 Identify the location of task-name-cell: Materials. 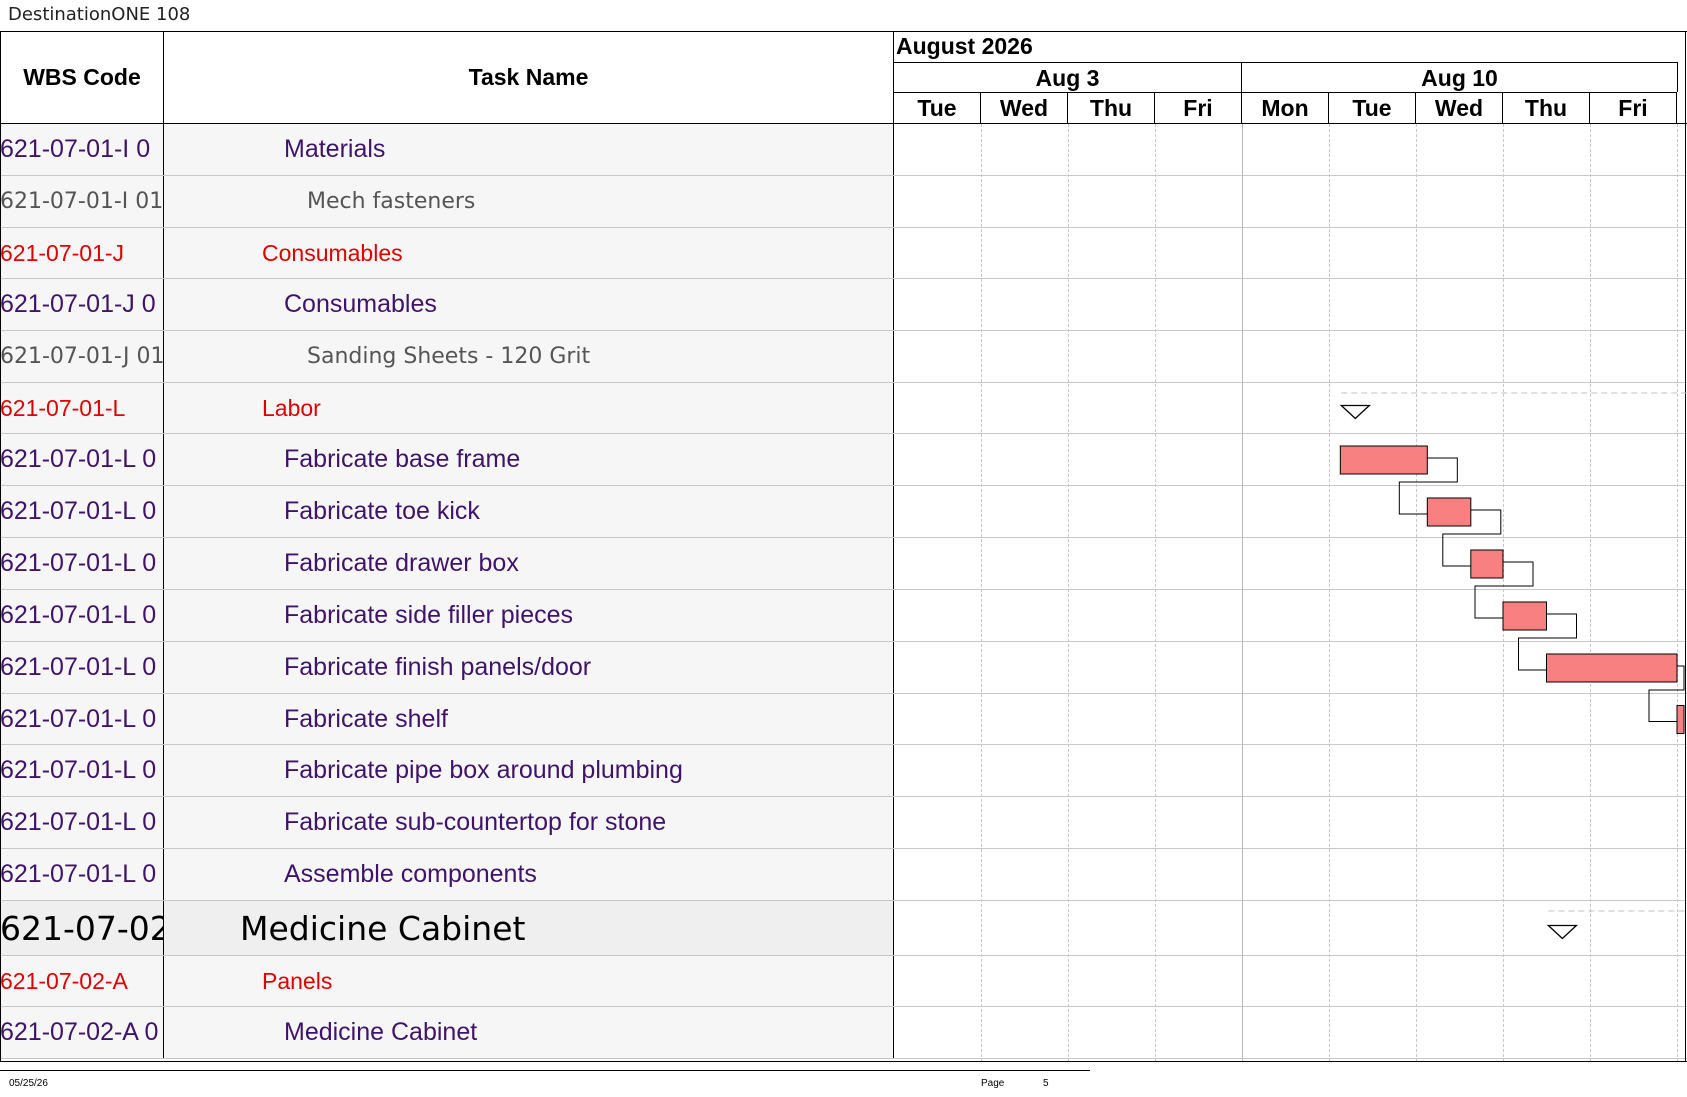
(529, 149).